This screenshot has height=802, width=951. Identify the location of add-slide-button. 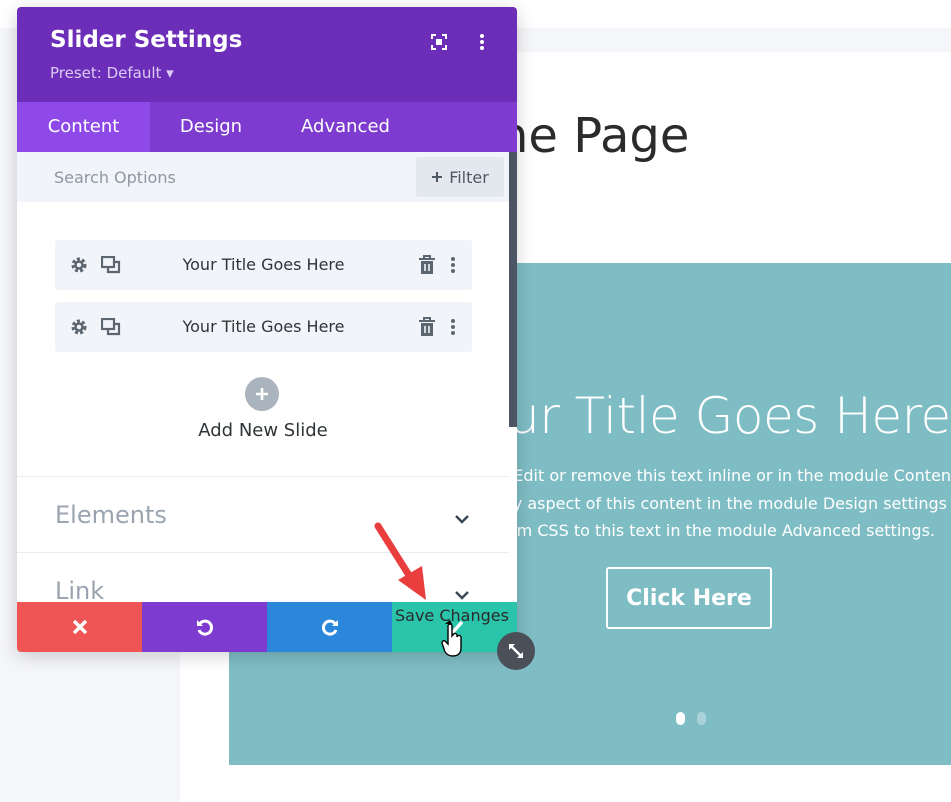
(262, 394).